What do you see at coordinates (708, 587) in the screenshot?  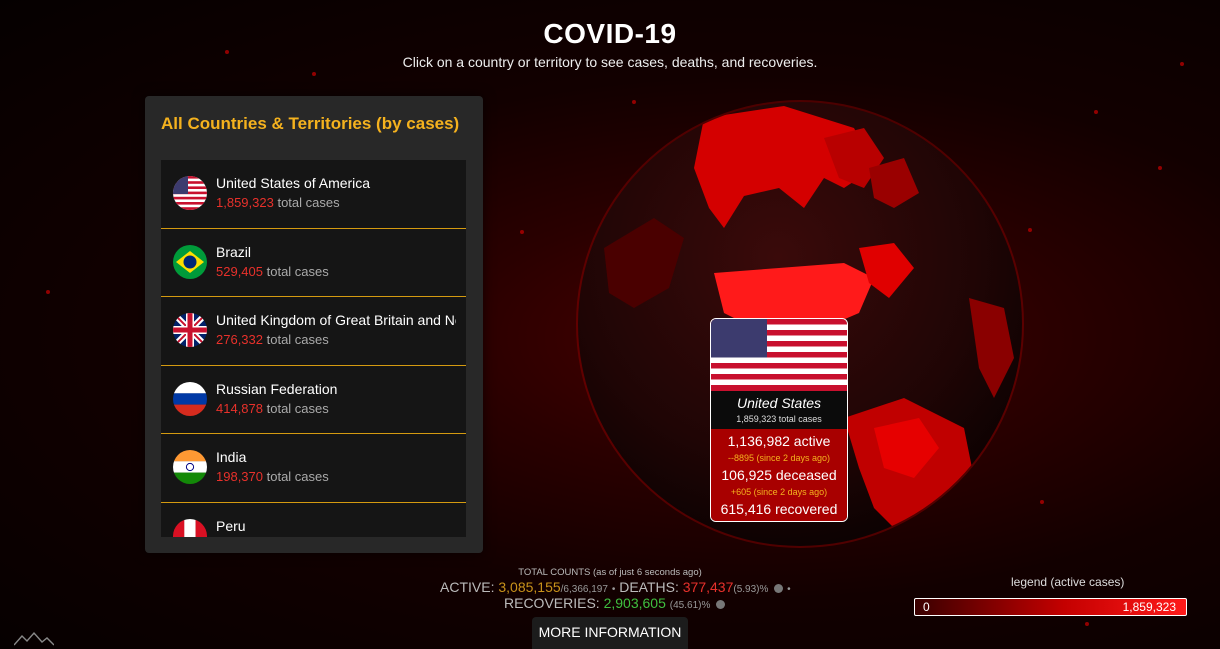 I see `deaths-value: 377,437` at bounding box center [708, 587].